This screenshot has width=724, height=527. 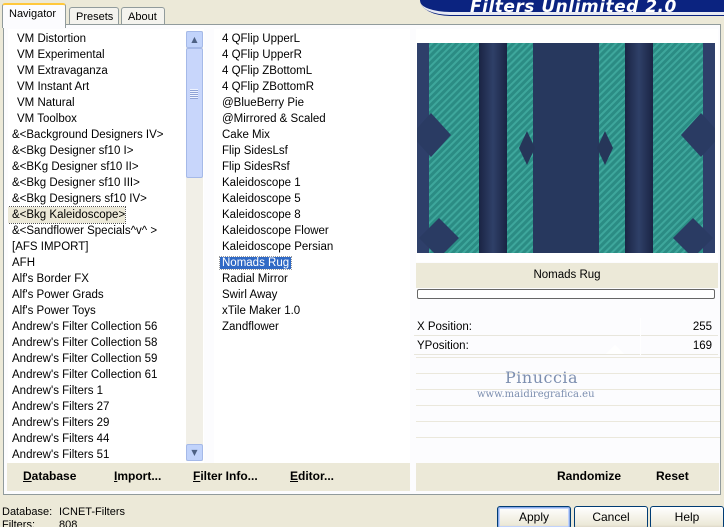 I want to click on filter-item: Kaleidoscope 5, so click(x=257, y=199).